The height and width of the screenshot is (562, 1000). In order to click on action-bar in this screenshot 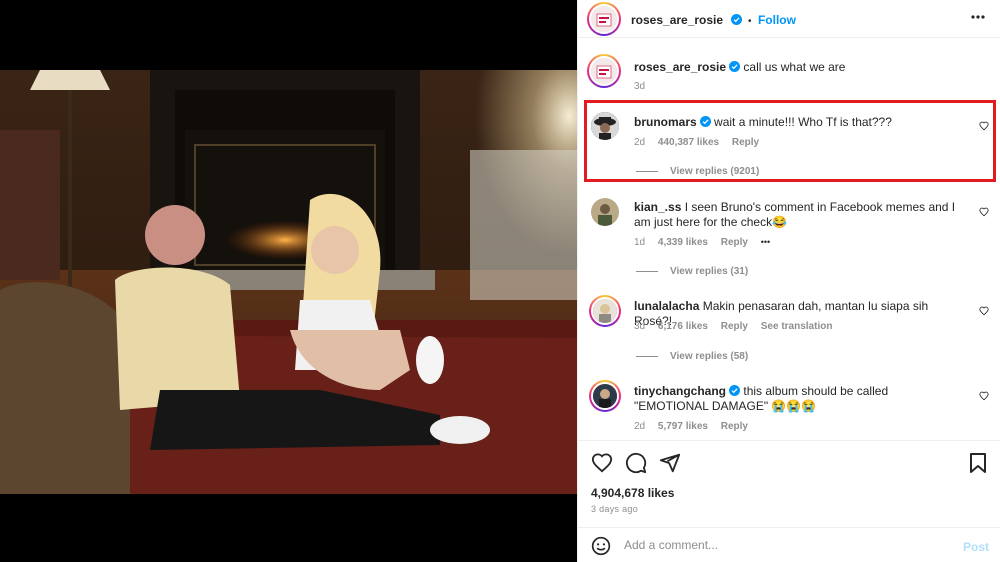, I will do `click(789, 484)`.